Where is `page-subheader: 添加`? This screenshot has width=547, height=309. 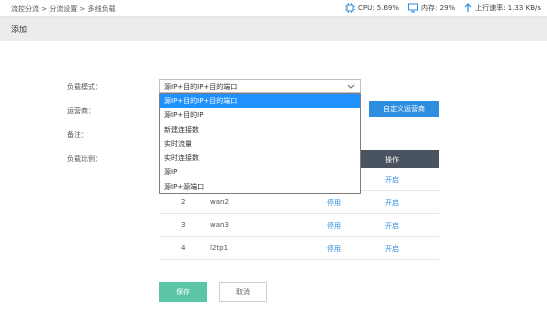
page-subheader: 添加 is located at coordinates (273, 29).